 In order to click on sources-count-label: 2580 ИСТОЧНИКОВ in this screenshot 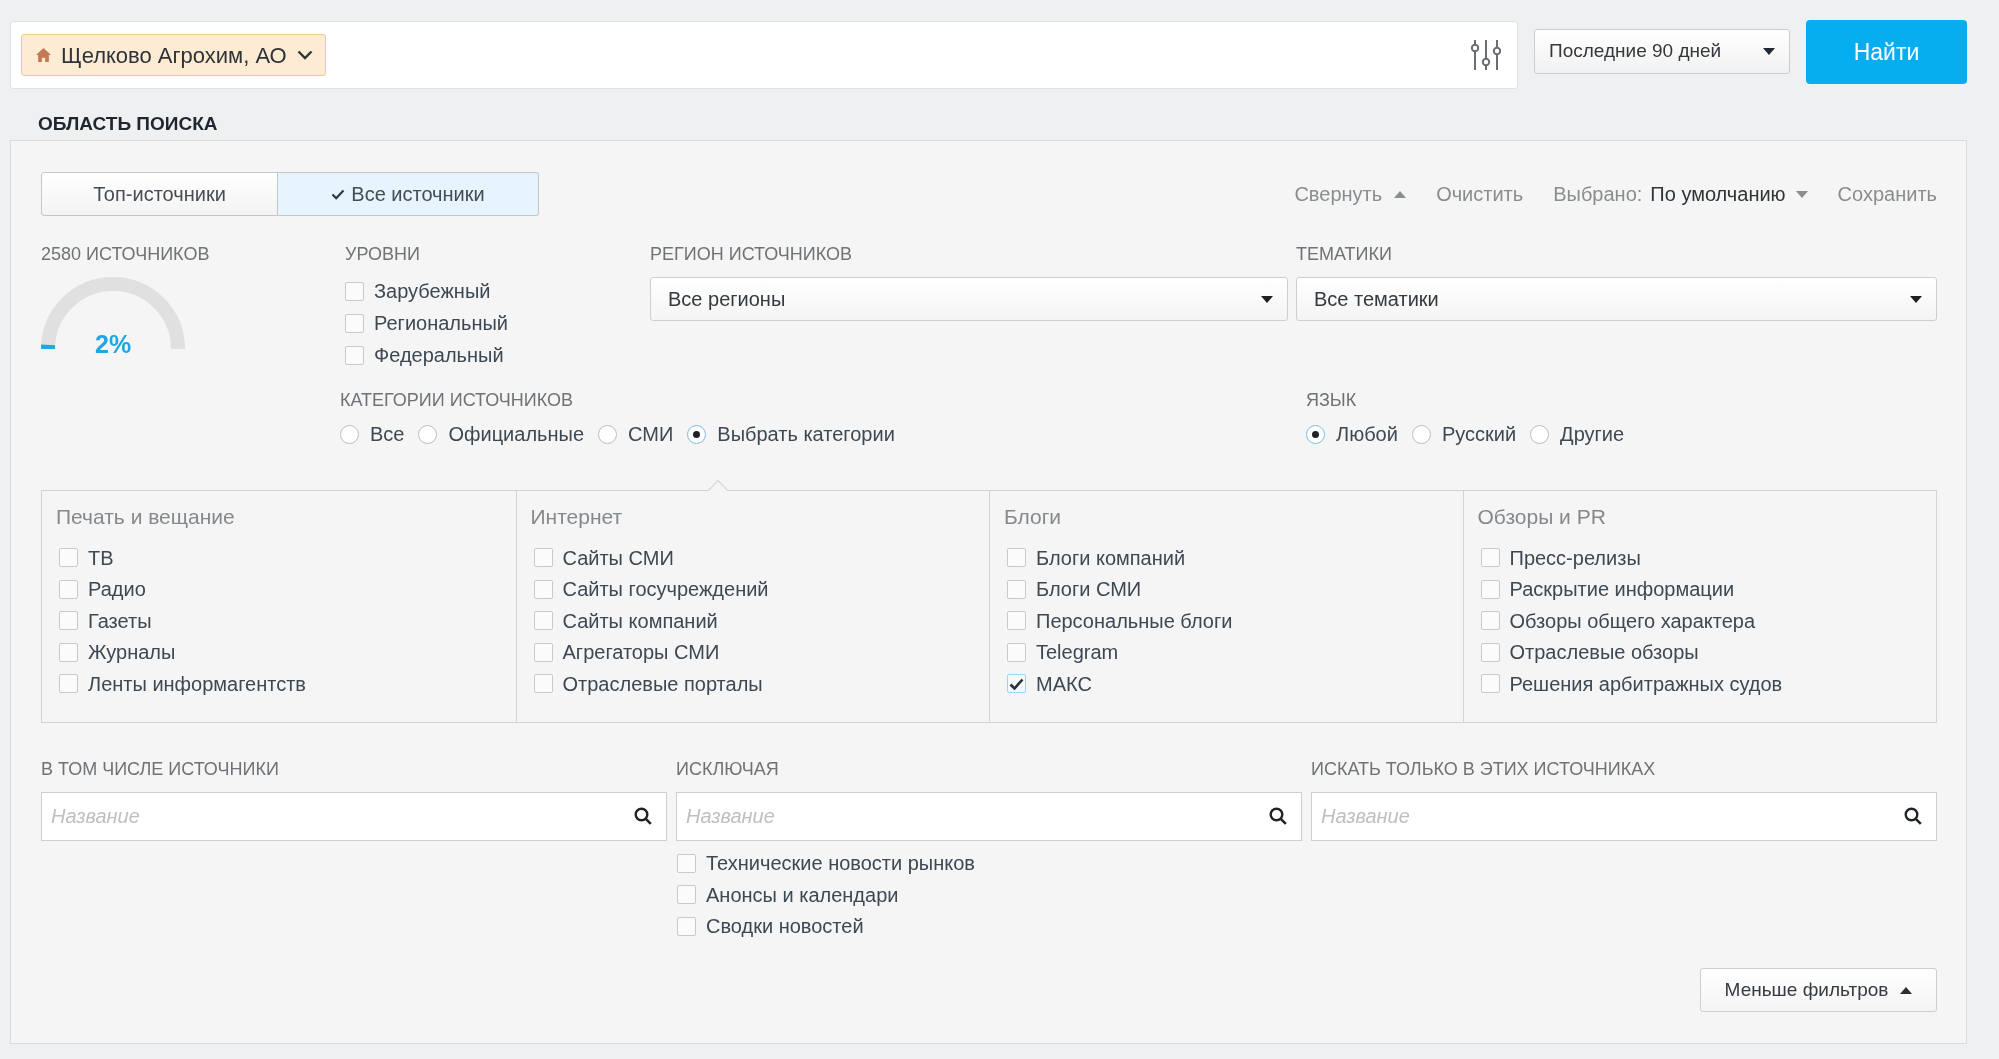, I will do `click(125, 254)`.